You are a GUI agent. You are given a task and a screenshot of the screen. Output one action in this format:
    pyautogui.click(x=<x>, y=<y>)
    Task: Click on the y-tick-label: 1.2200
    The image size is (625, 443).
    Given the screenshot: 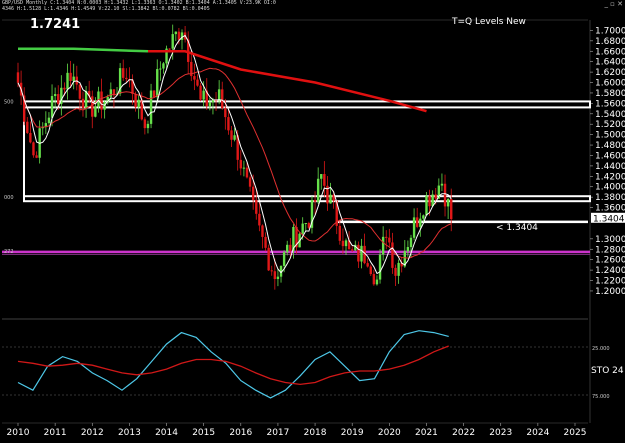 What is the action you would take?
    pyautogui.click(x=610, y=282)
    